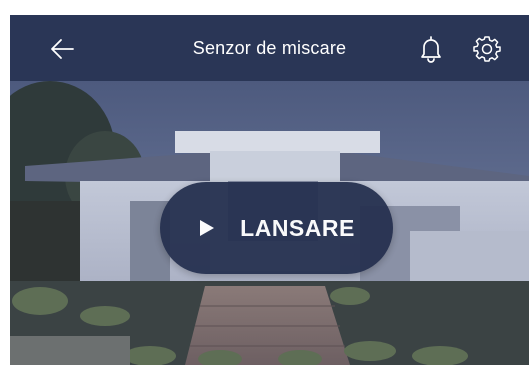 The width and height of the screenshot is (529, 365). I want to click on bell-icon, so click(431, 49).